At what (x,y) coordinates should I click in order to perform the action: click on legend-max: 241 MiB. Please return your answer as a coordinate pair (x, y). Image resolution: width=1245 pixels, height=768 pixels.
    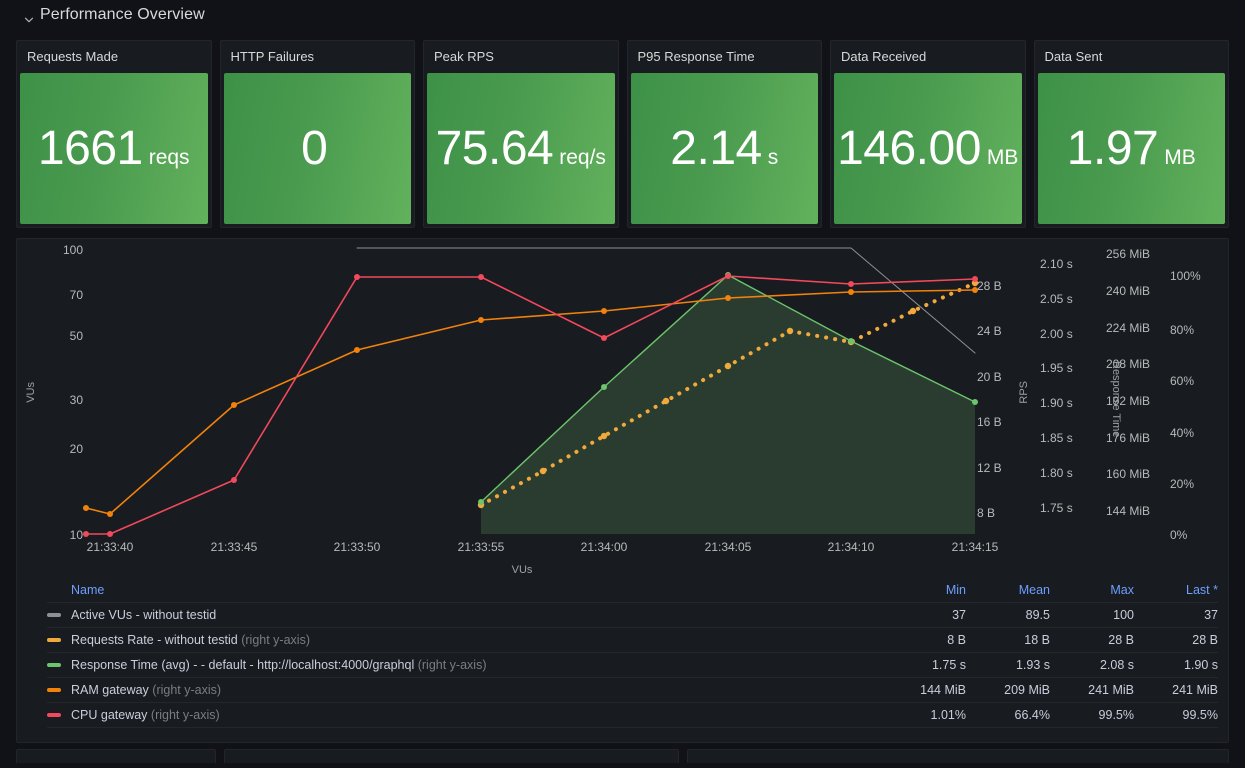
    Looking at the image, I should click on (1092, 690).